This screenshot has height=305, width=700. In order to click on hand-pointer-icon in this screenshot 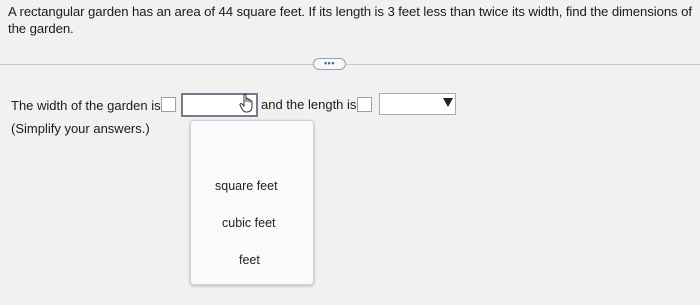, I will do `click(246, 103)`.